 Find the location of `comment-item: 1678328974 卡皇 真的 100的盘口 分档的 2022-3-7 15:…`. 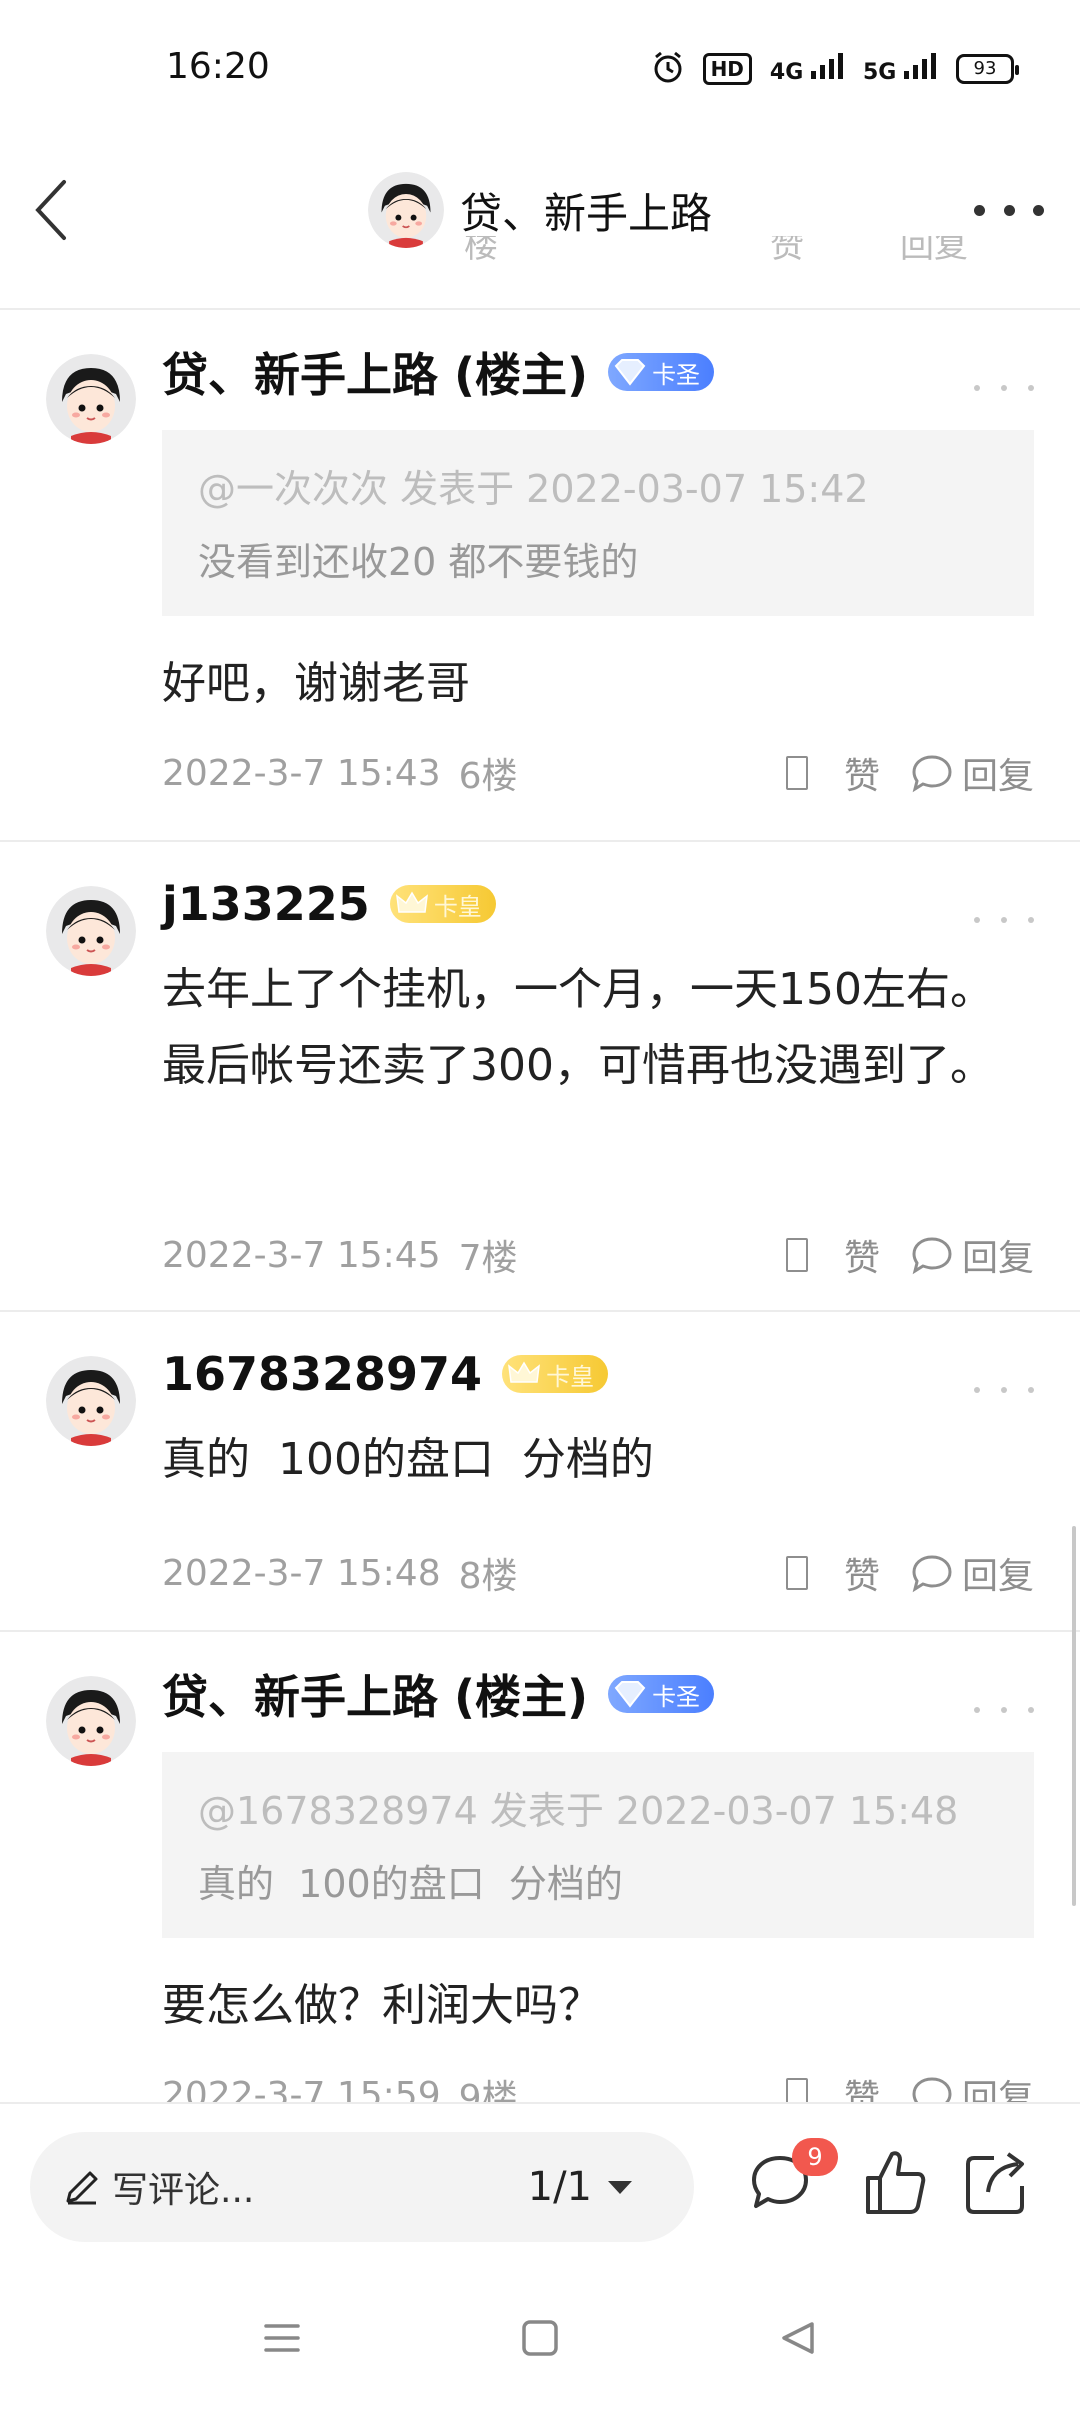

comment-item: 1678328974 卡皇 真的 100的盘口 分档的 2022-3-7 15:… is located at coordinates (540, 1472).